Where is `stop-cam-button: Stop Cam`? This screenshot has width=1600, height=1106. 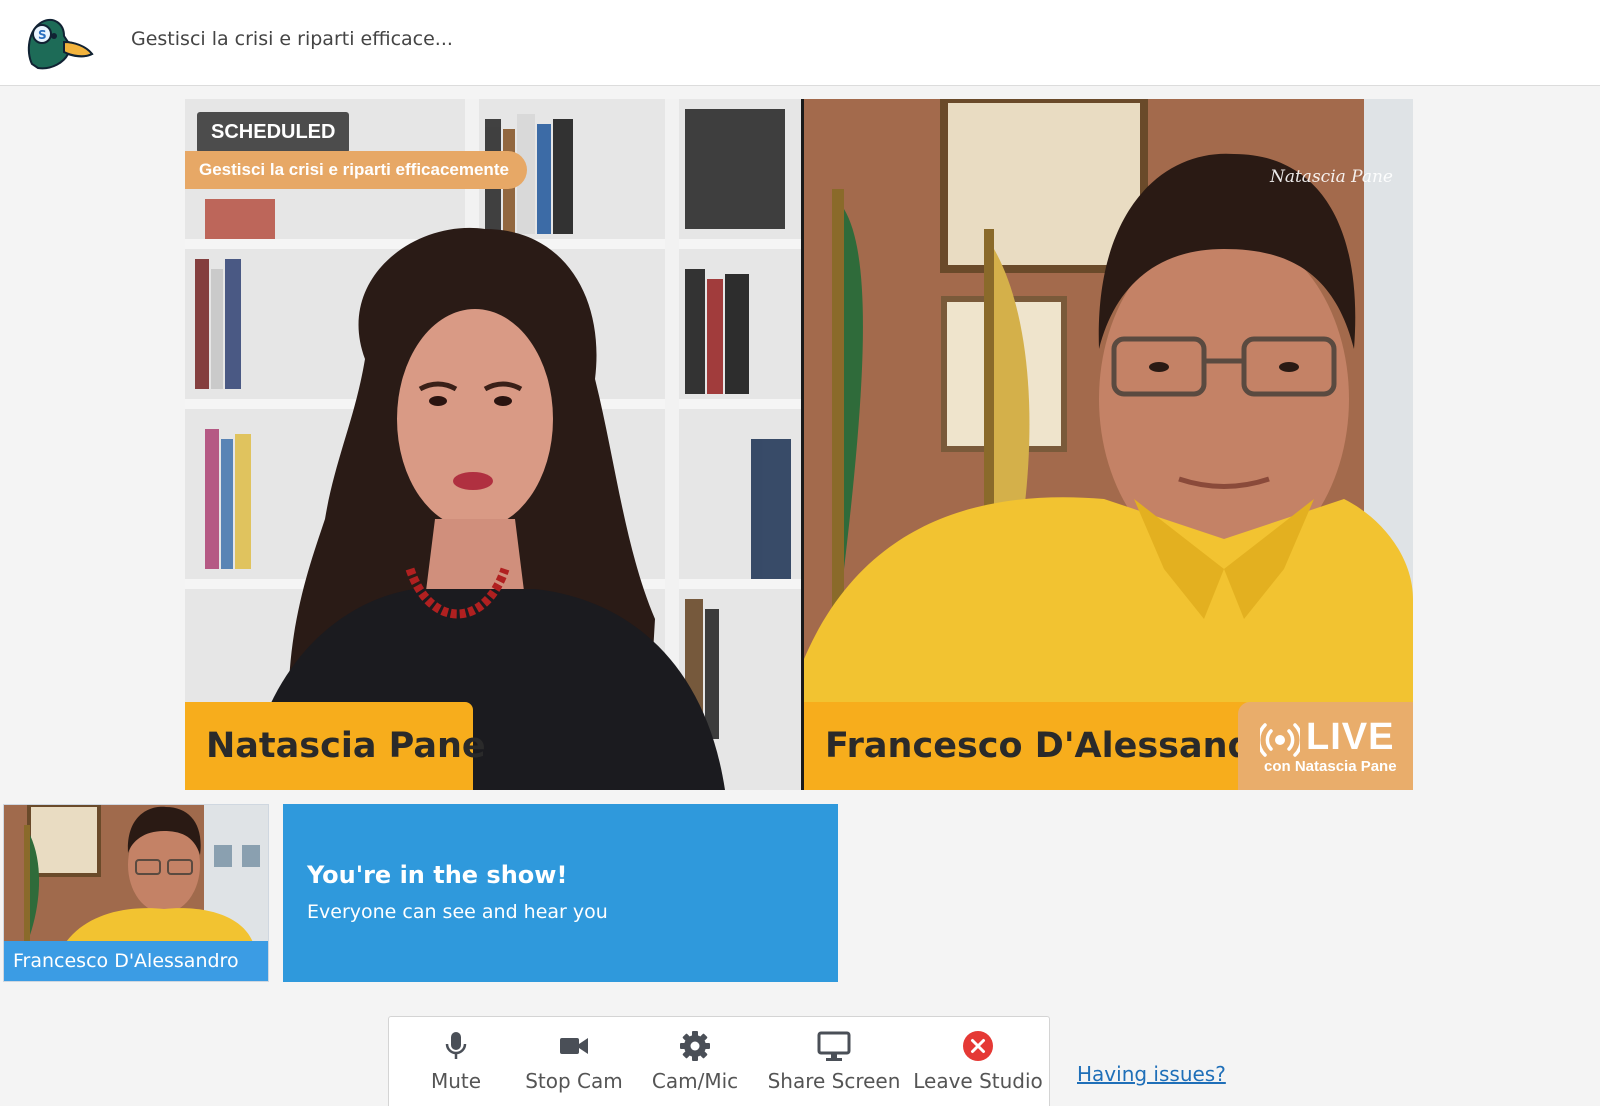
stop-cam-button: Stop Cam is located at coordinates (574, 1060).